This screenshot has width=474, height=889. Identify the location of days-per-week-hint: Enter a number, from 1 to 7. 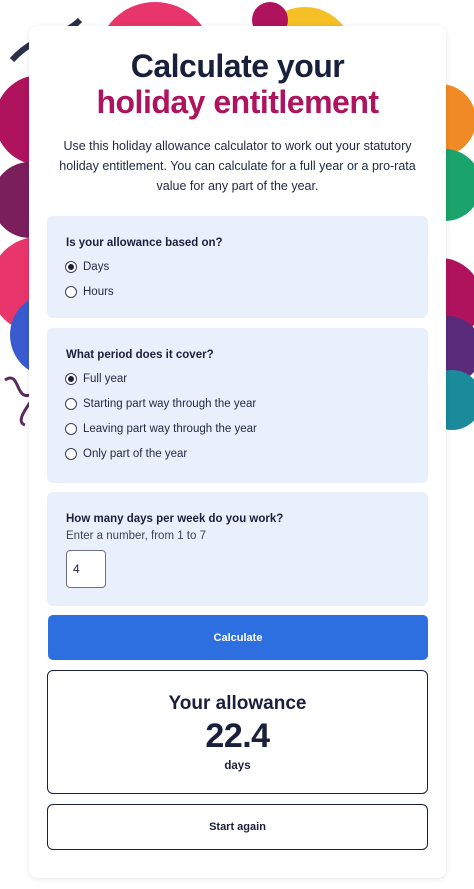
(136, 536).